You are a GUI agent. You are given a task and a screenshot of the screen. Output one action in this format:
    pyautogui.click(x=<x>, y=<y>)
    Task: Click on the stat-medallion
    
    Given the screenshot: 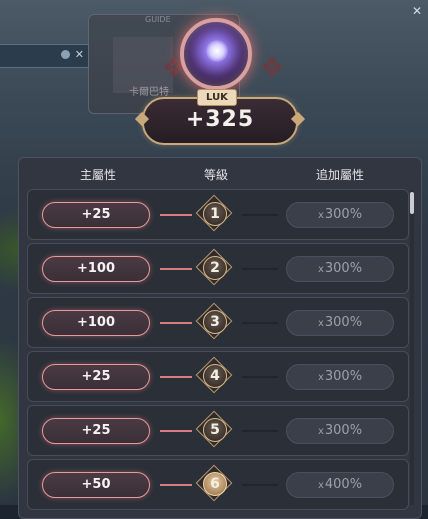 What is the action you would take?
    pyautogui.click(x=216, y=54)
    